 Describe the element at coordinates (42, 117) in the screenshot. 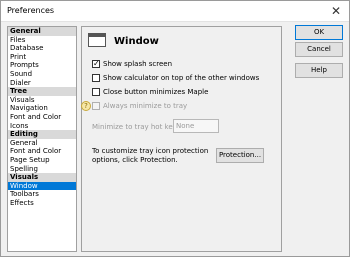

I see `nav-item-tree-font-color: Font and Color` at that location.